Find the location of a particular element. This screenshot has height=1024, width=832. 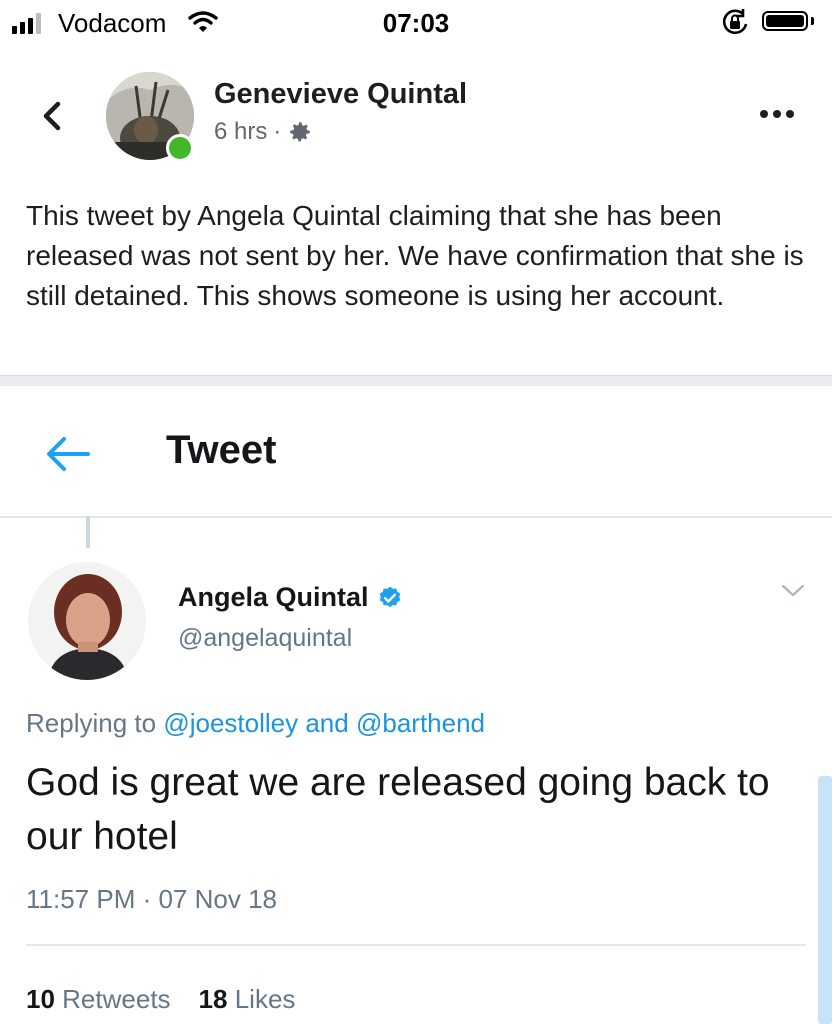

post-author-name: Genevieve Quintal is located at coordinates (340, 94).